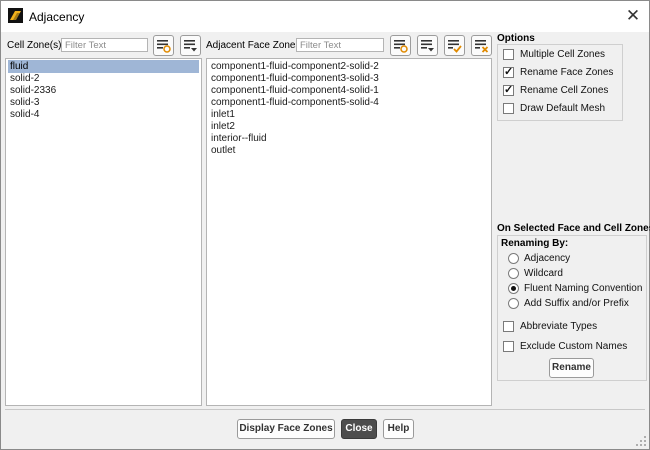 The width and height of the screenshot is (650, 450). What do you see at coordinates (559, 326) in the screenshot?
I see `abbreviate-types-label: Abbreviate Types` at bounding box center [559, 326].